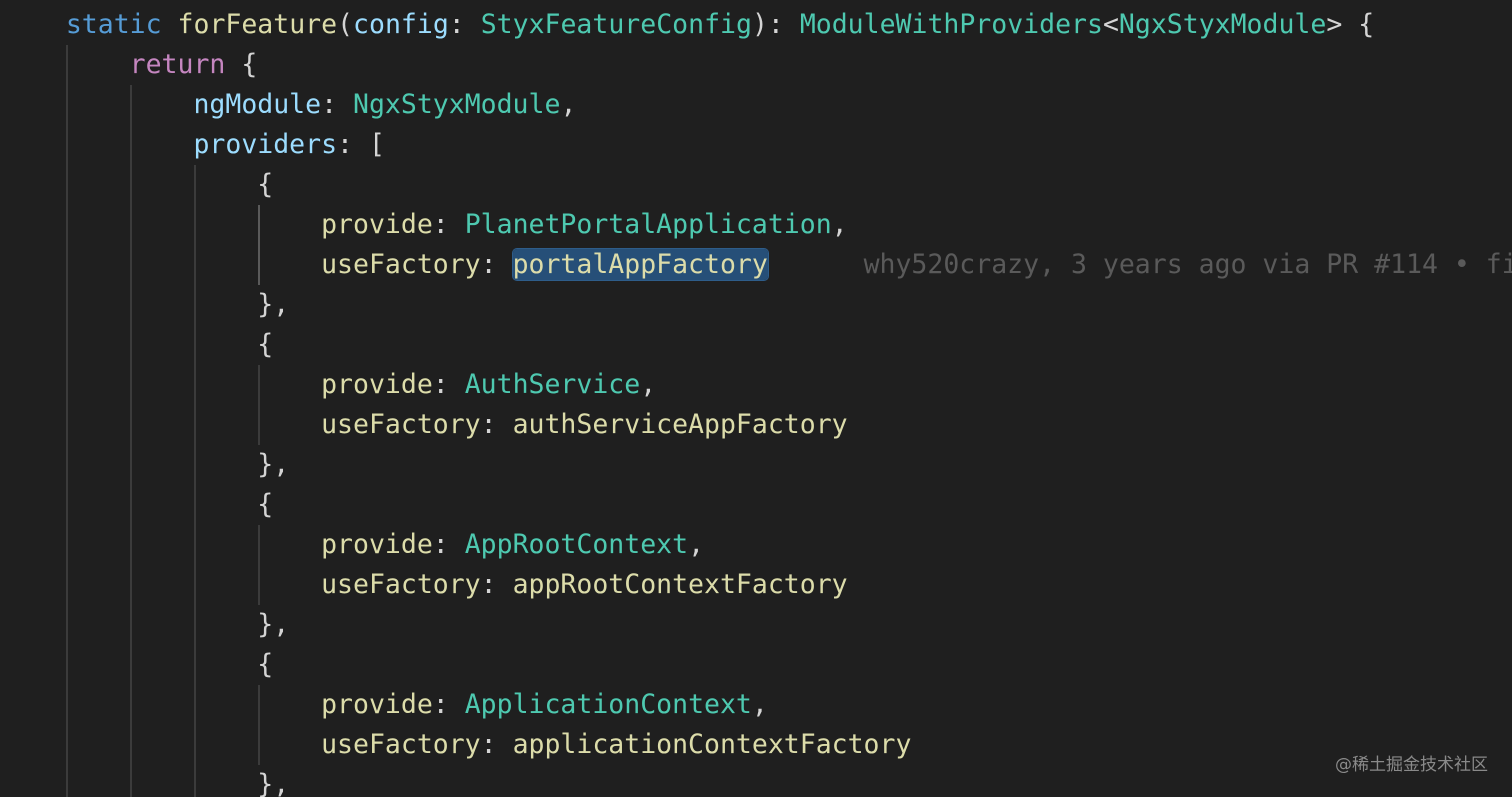 The width and height of the screenshot is (1512, 797). I want to click on code-line: provide: ApplicationContext,, so click(385, 705).